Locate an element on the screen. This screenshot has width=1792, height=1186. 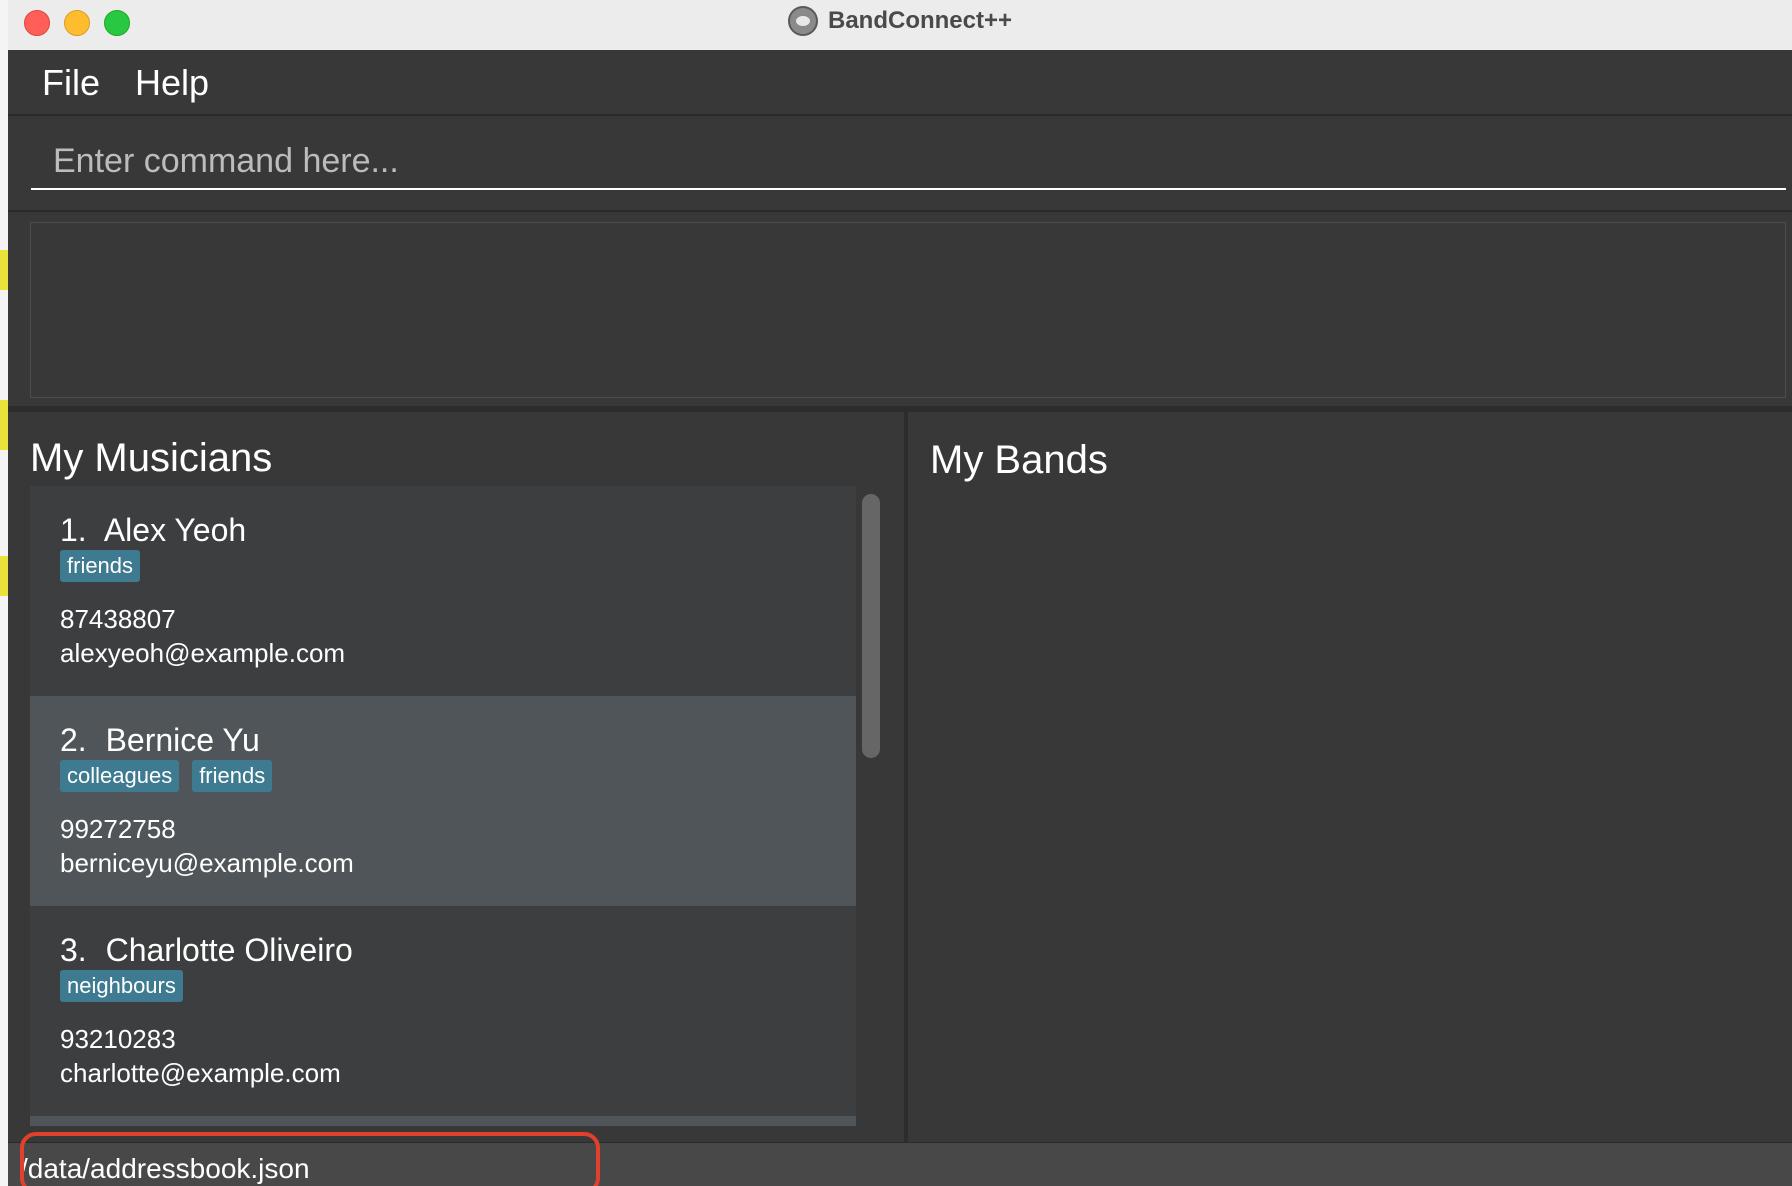
bands-panel-title: My Bands is located at coordinates (1019, 460).